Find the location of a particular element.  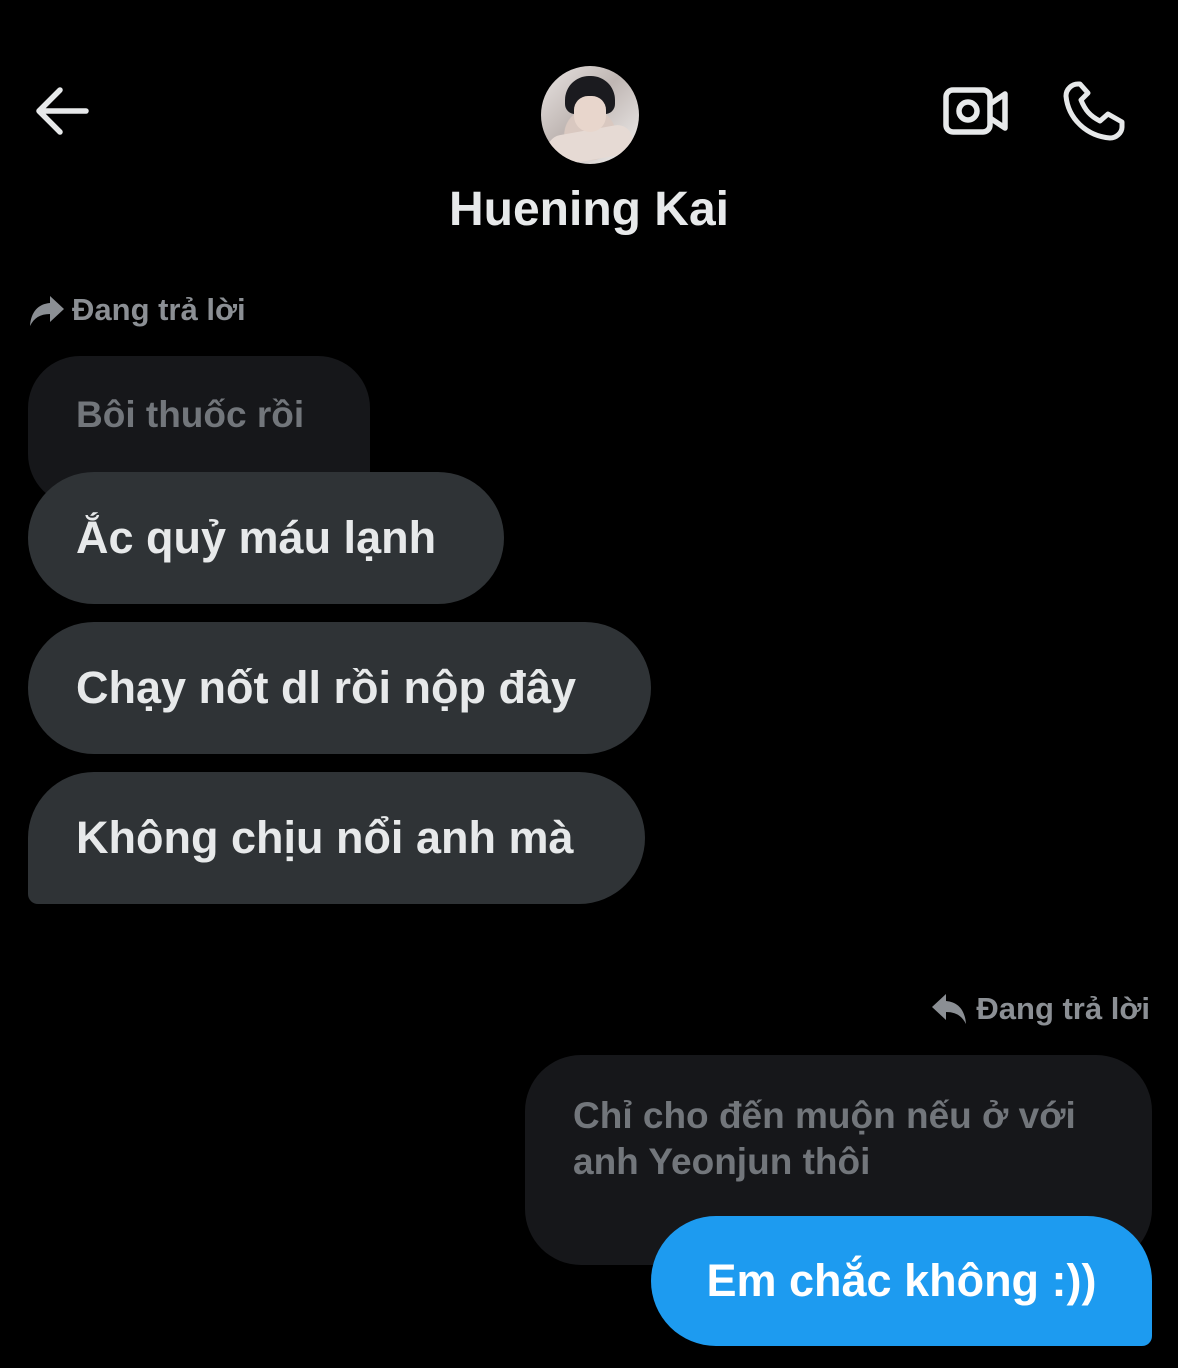

arrow-left-icon is located at coordinates (62, 111).